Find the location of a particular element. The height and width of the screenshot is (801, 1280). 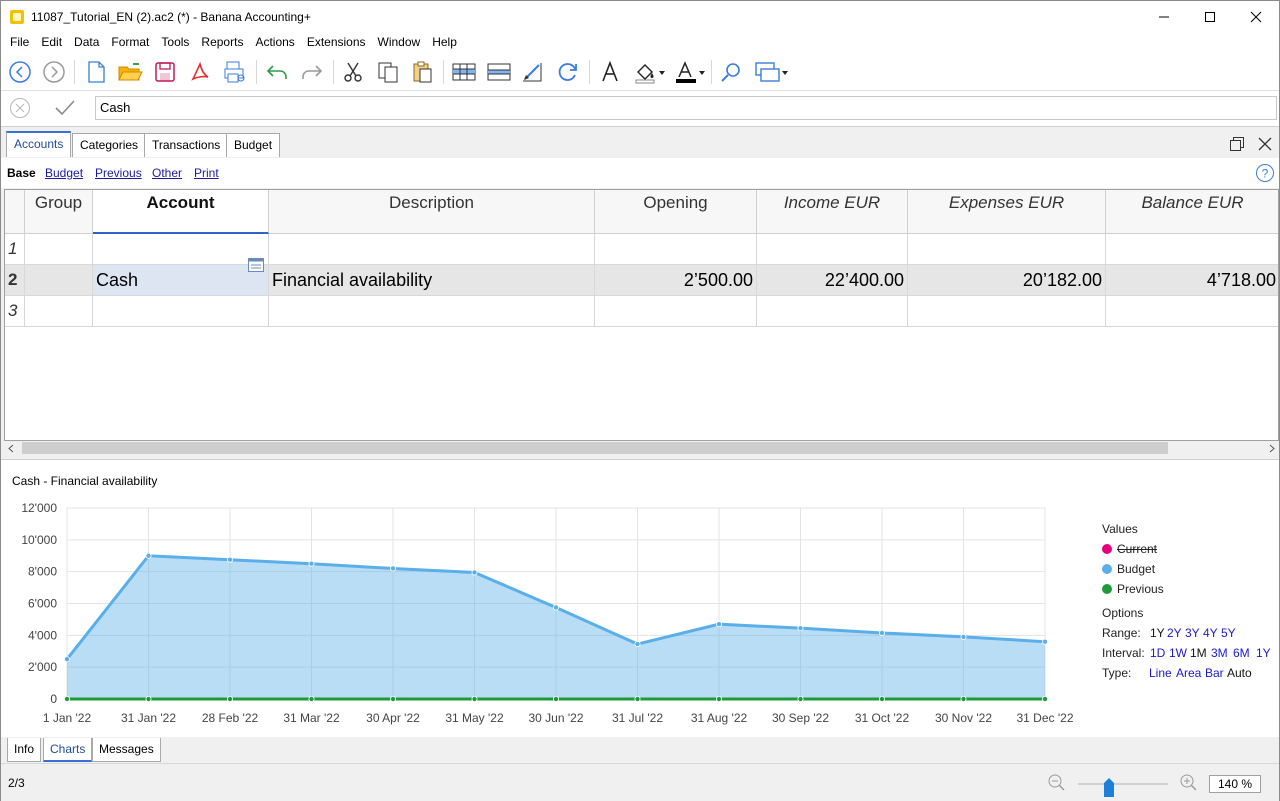

interval-1d: 1D is located at coordinates (1157, 653).